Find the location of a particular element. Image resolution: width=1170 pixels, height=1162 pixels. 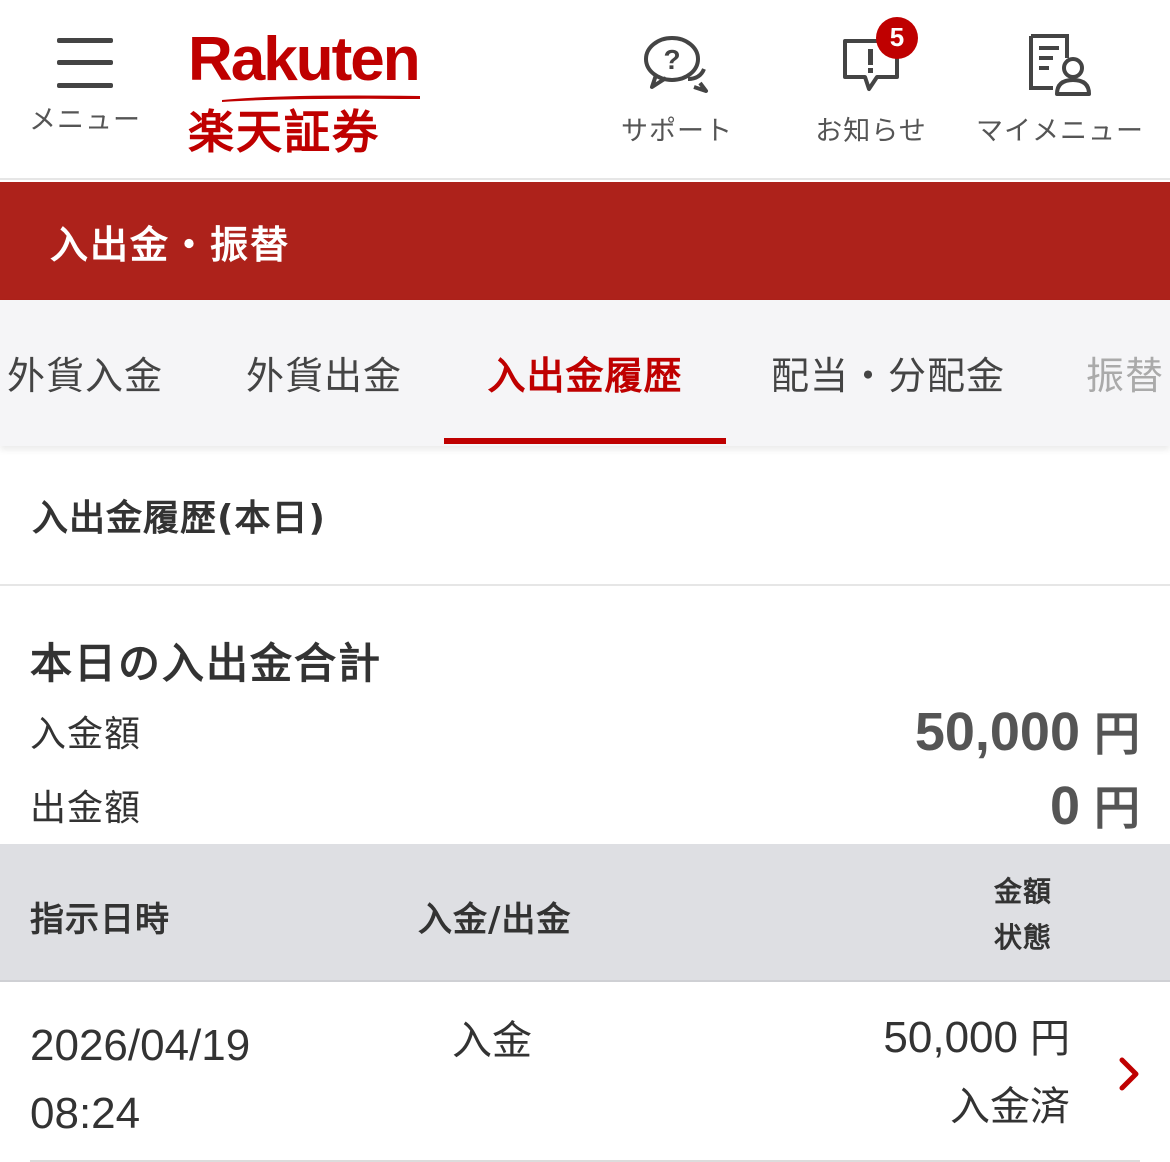

news-label: お知らせ is located at coordinates (871, 131).